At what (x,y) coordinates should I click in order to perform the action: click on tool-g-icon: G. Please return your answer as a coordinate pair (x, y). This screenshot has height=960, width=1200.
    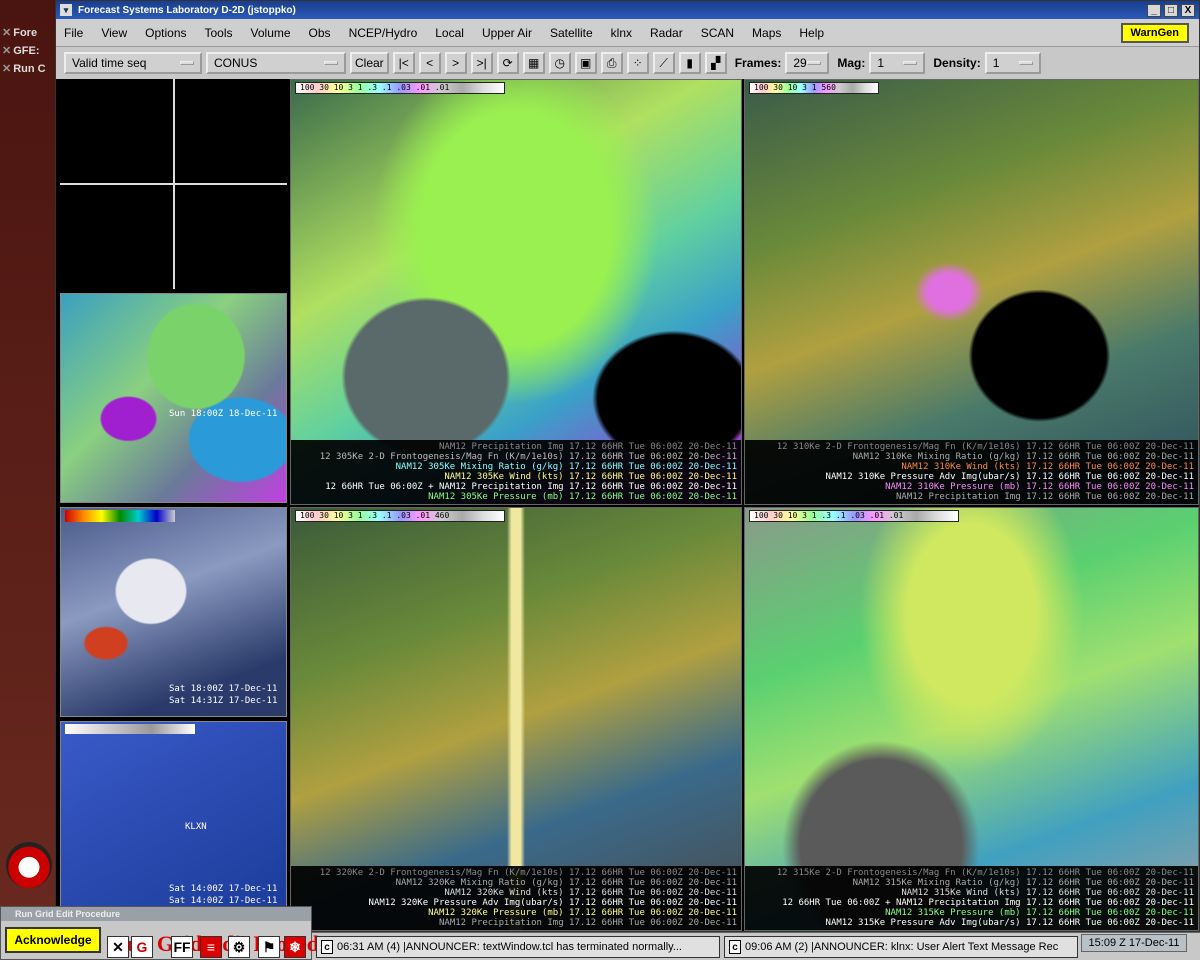
    Looking at the image, I should click on (142, 947).